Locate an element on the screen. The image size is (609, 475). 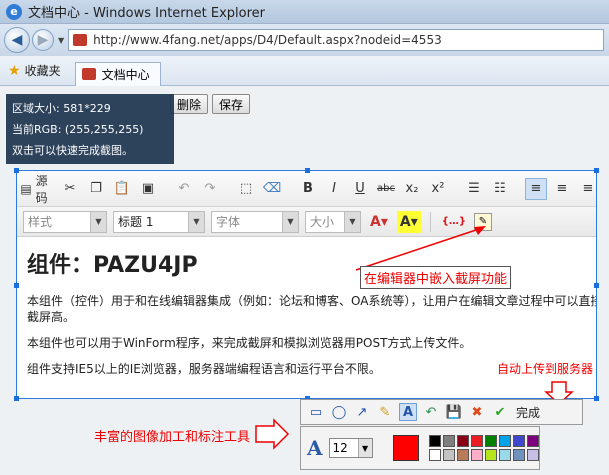
embed-arrow-head is located at coordinates (480, 230).